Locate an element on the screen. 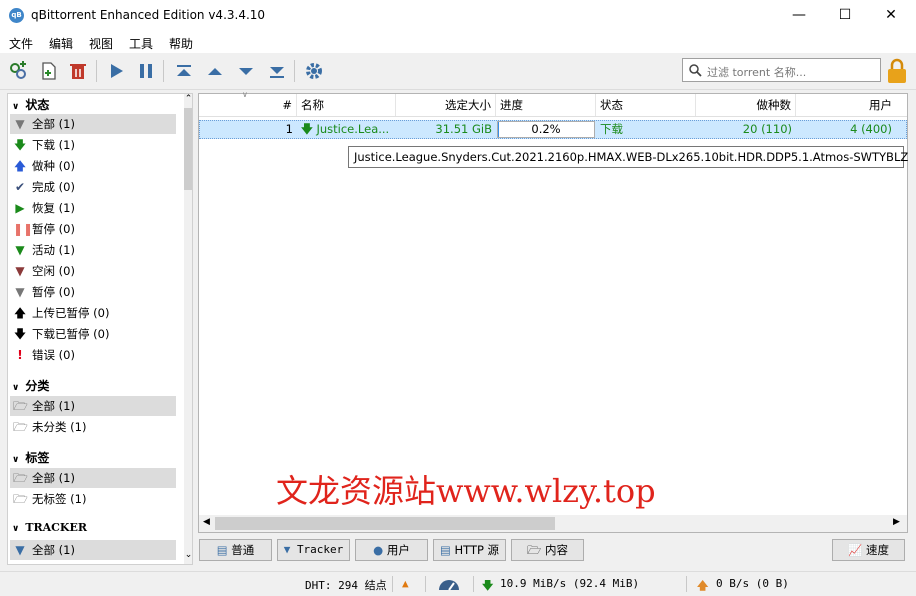  add-link-icon is located at coordinates (18, 71).